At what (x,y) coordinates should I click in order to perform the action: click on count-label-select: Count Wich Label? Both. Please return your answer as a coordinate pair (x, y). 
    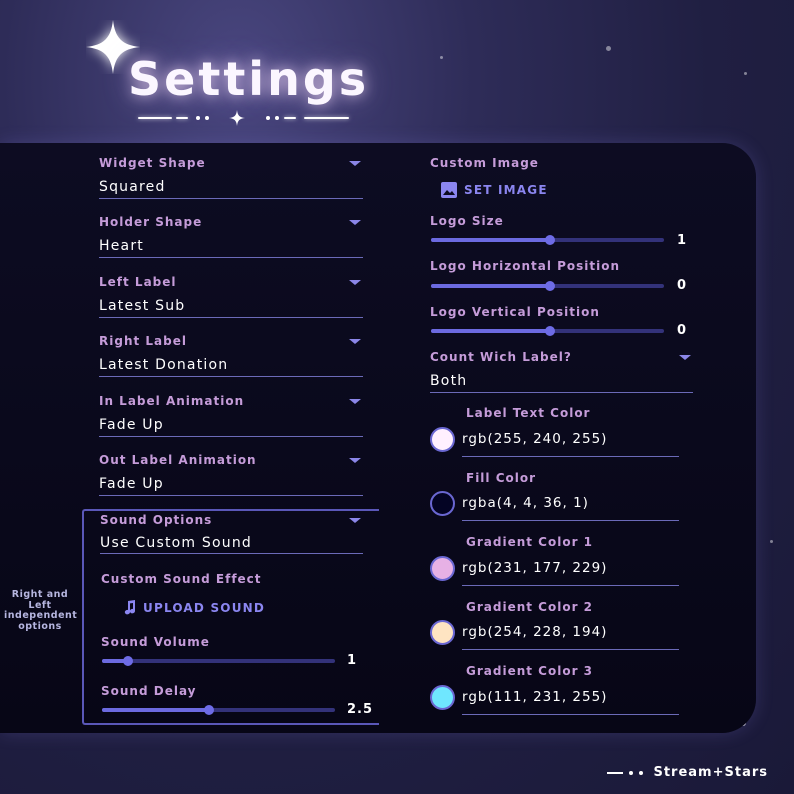
    Looking at the image, I should click on (561, 372).